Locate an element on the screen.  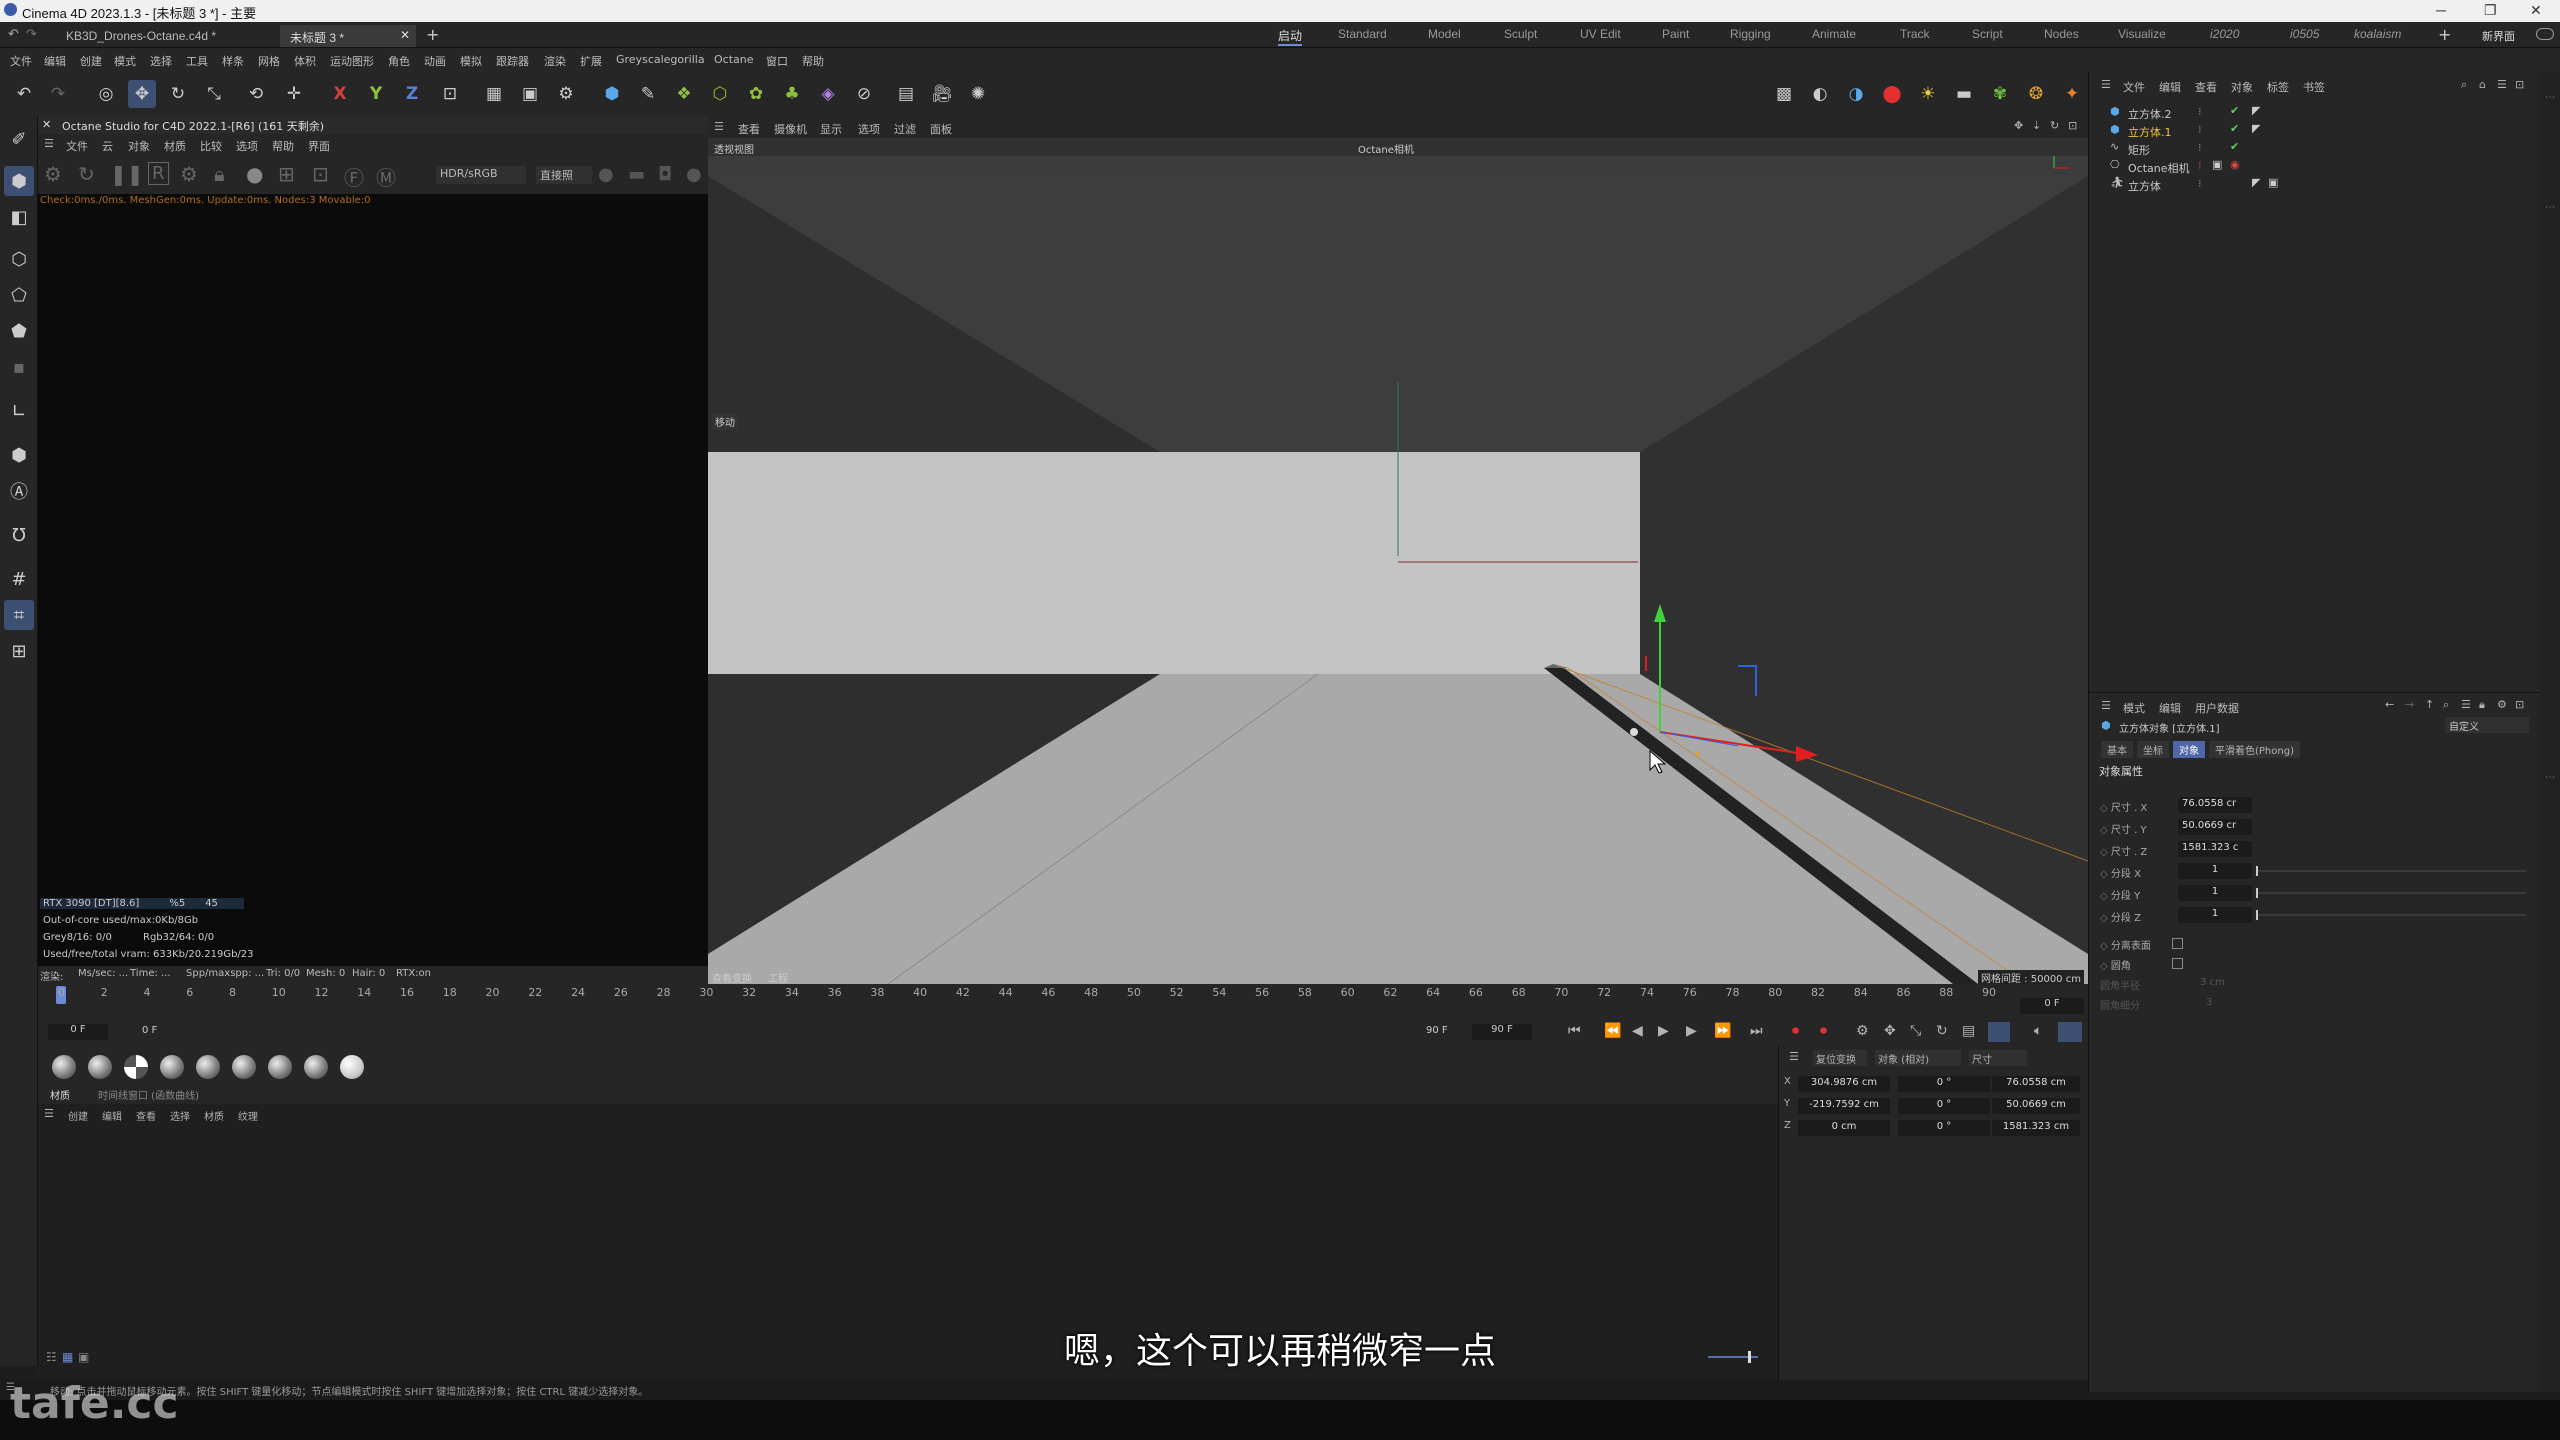
vp-menu-options: 选项 is located at coordinates (869, 129).